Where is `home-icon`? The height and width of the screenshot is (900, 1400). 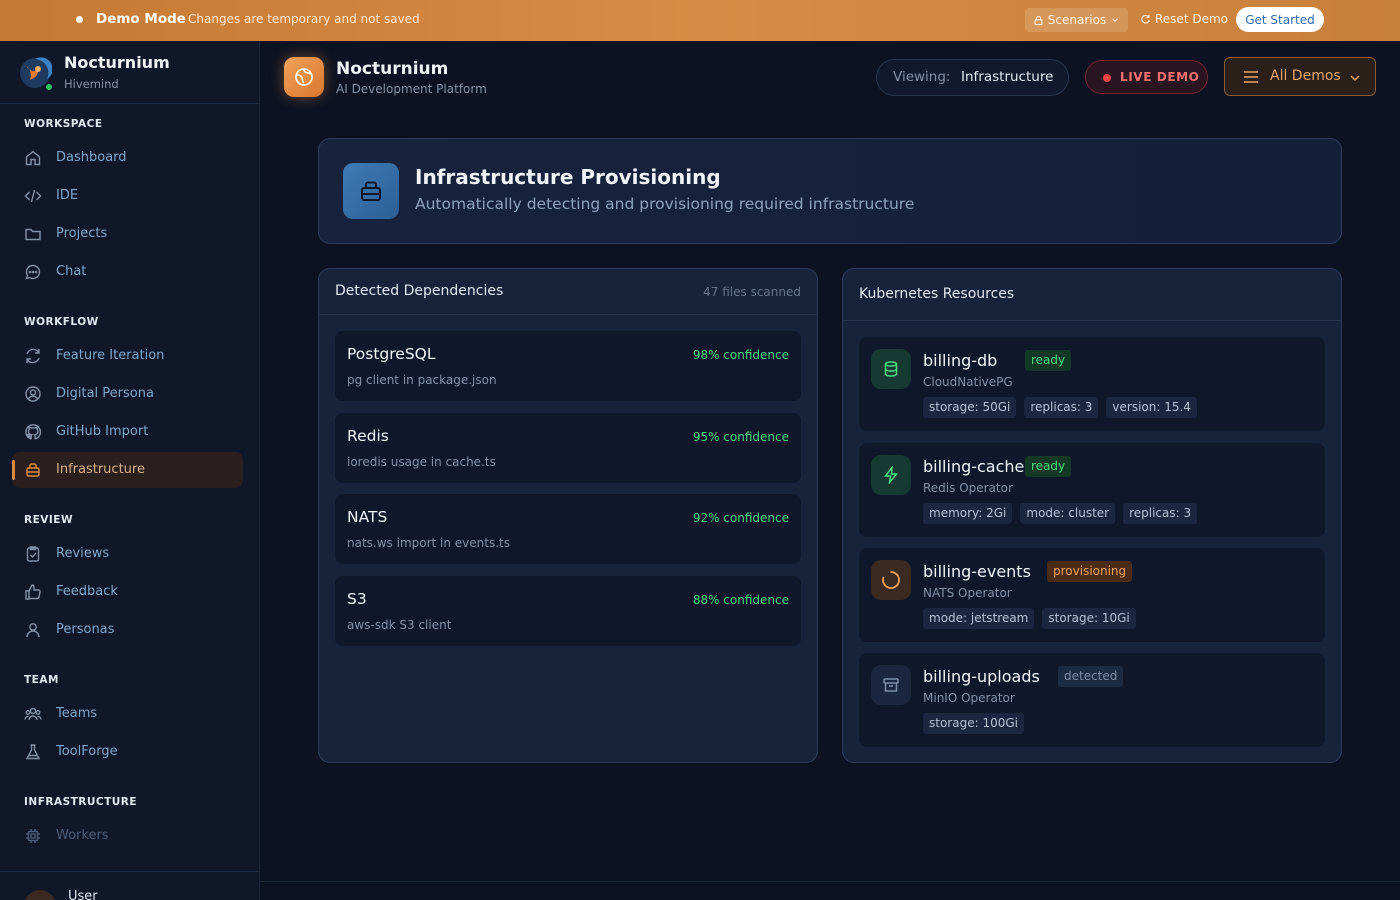
home-icon is located at coordinates (33, 158).